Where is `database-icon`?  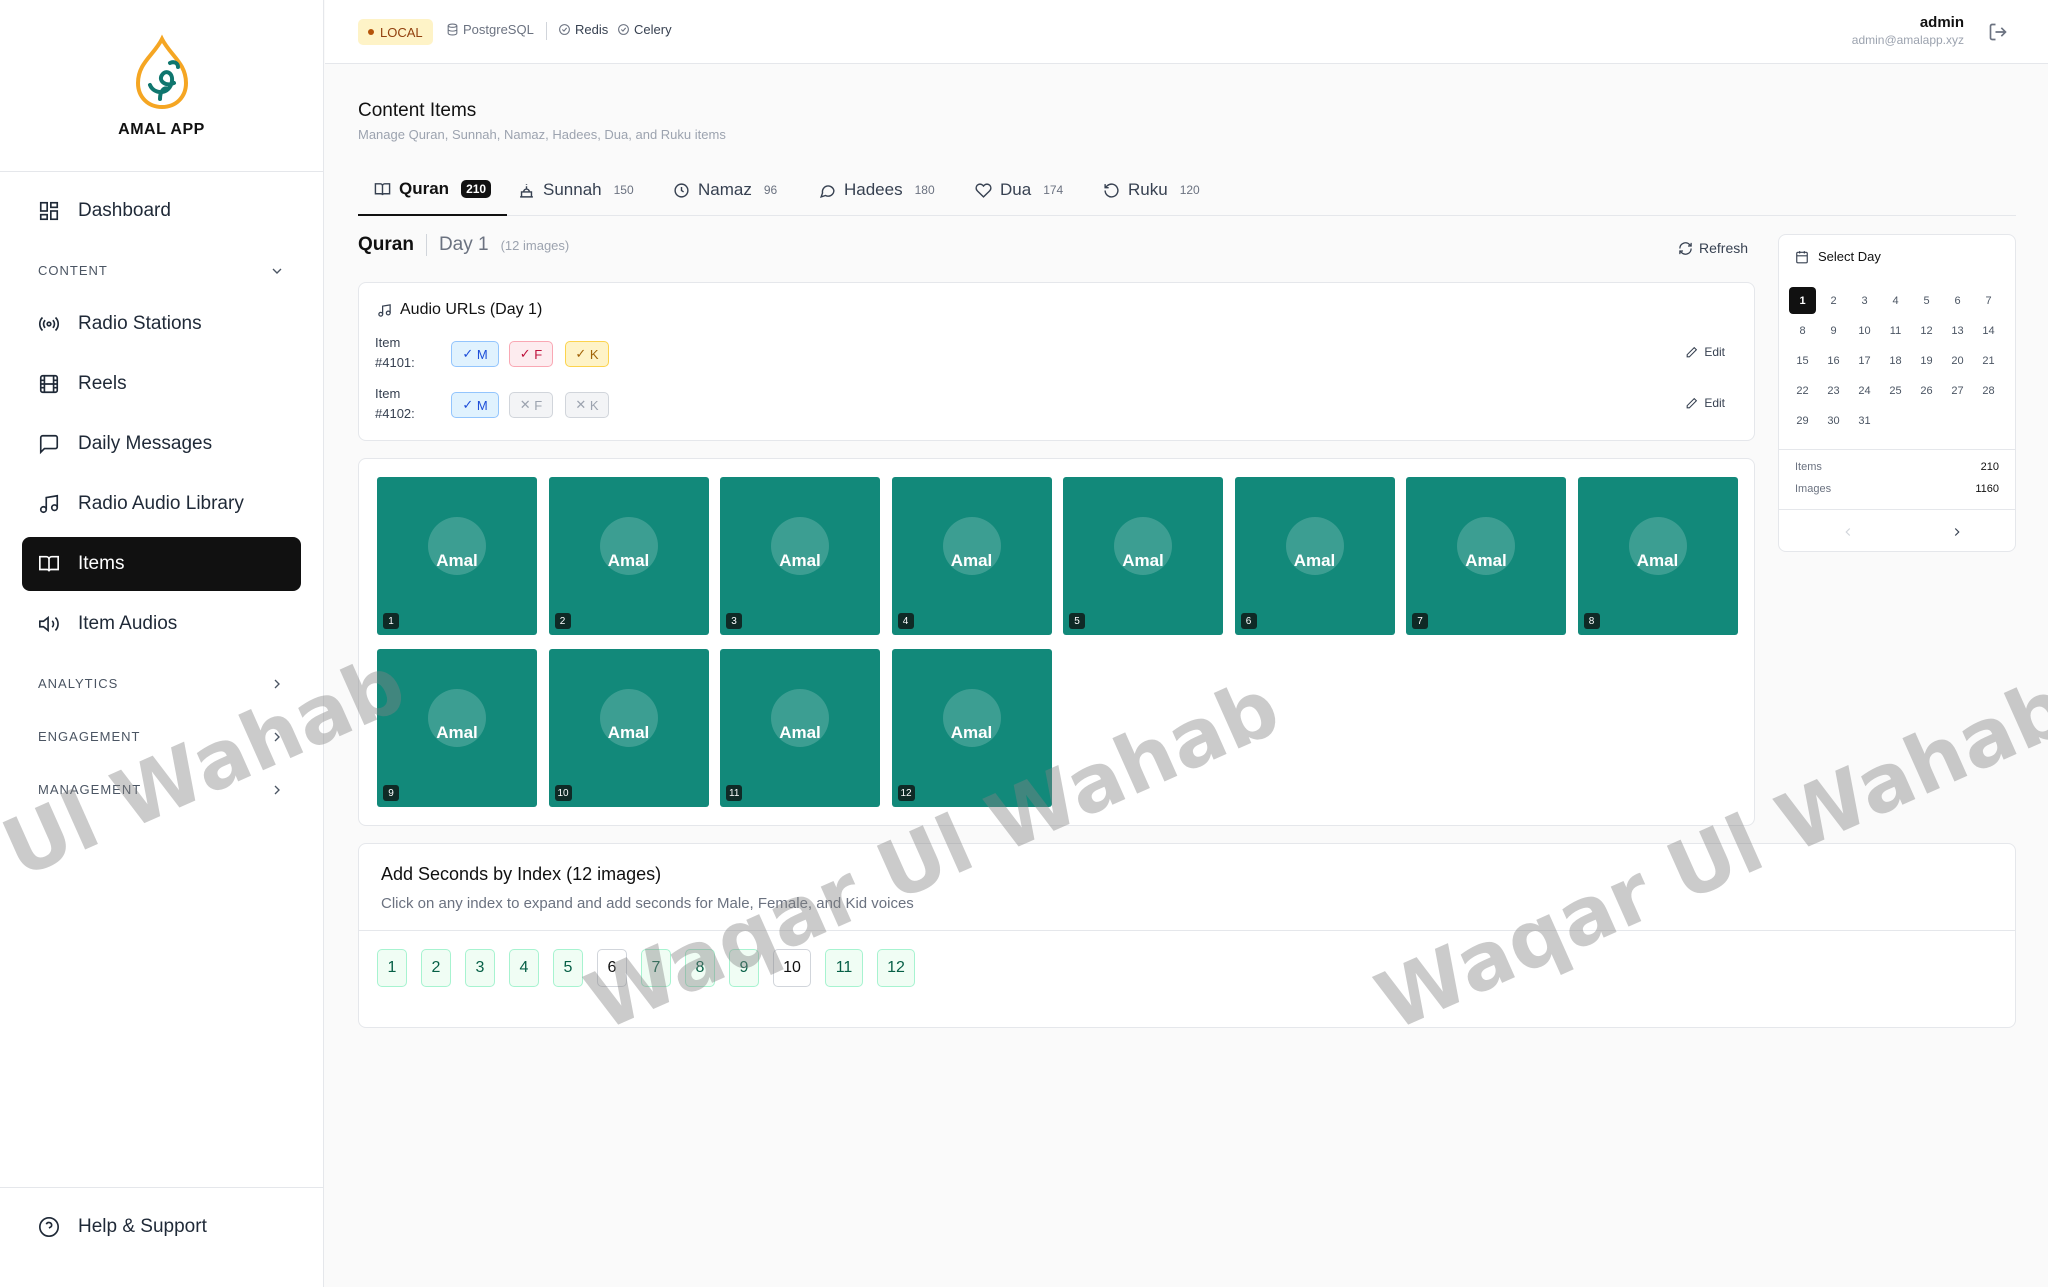
database-icon is located at coordinates (452, 29).